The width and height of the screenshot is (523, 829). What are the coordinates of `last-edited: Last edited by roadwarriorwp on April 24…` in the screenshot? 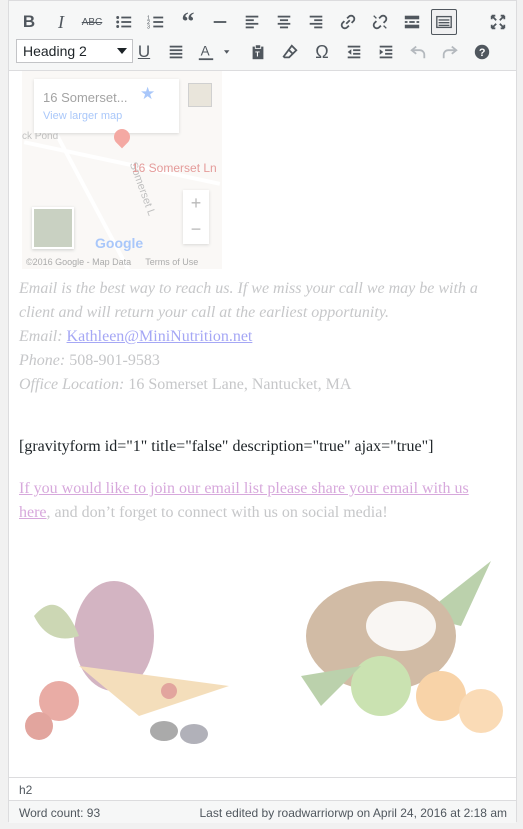 It's located at (353, 813).